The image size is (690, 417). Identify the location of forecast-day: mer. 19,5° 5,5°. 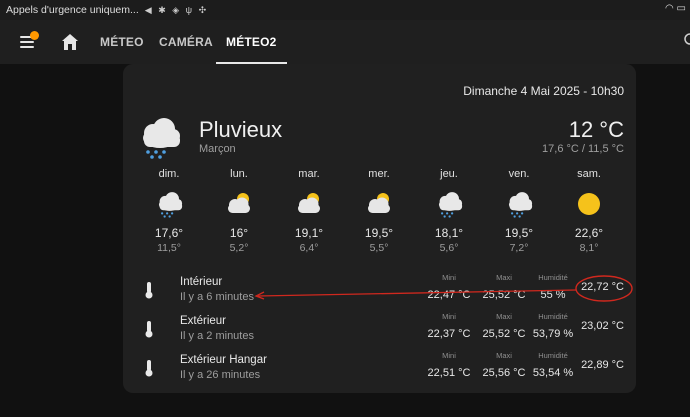
(379, 211).